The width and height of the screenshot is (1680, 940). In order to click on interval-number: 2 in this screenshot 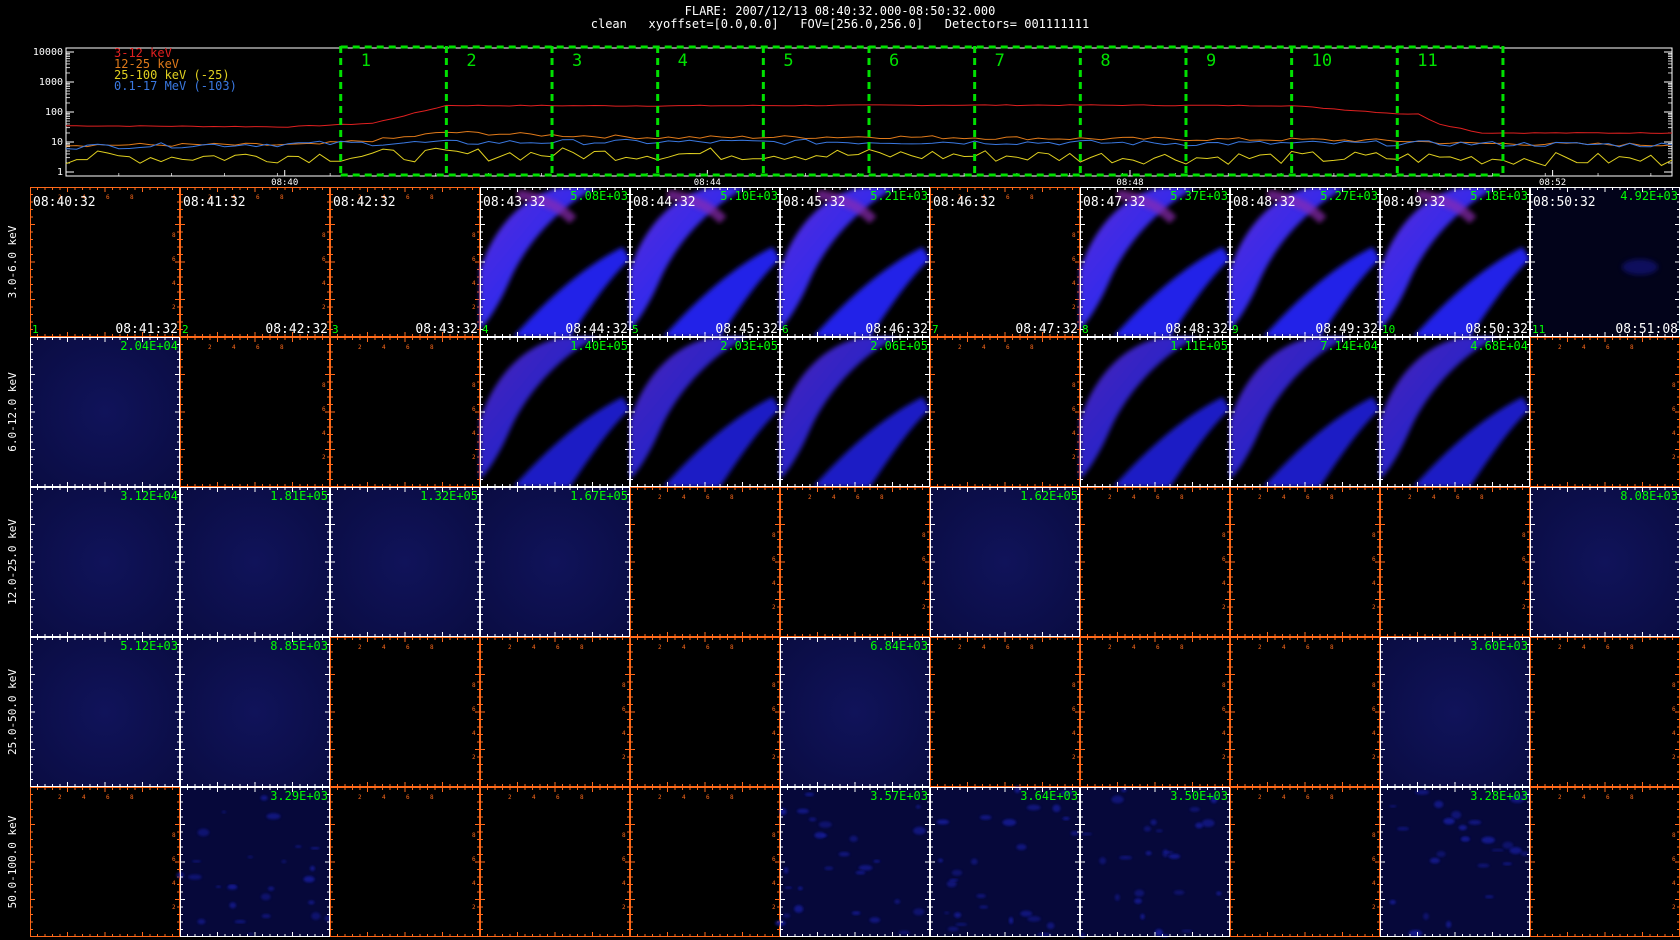, I will do `click(471, 61)`.